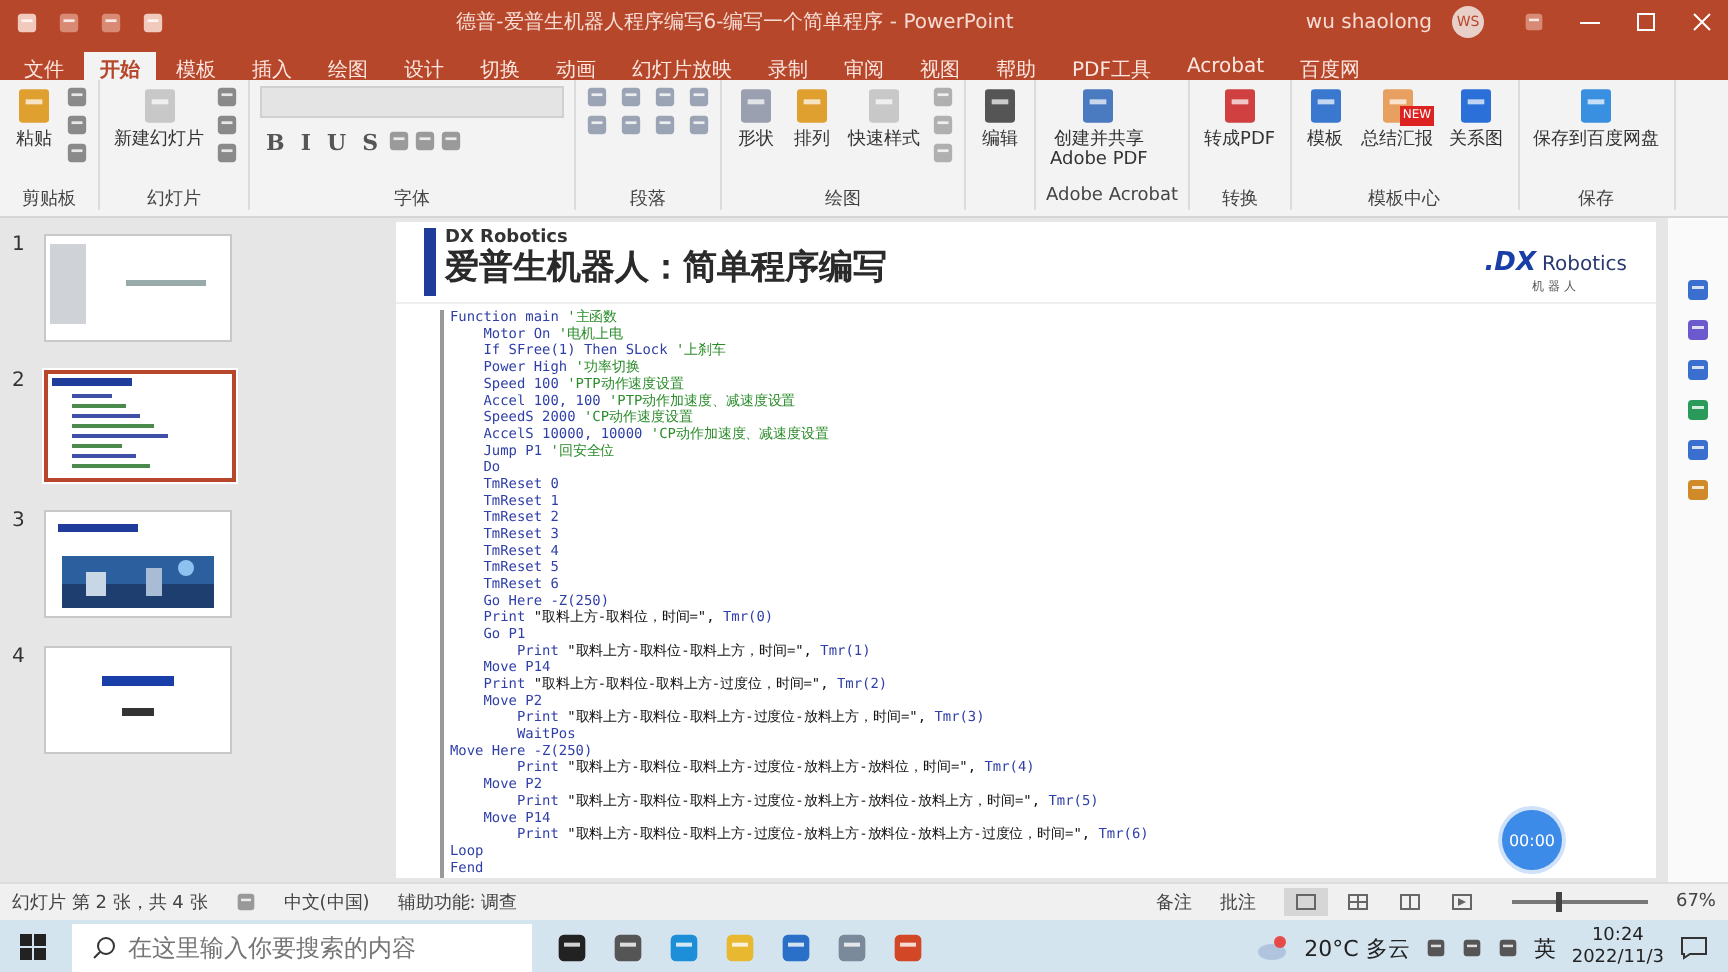  I want to click on group-label: 字体, so click(412, 198).